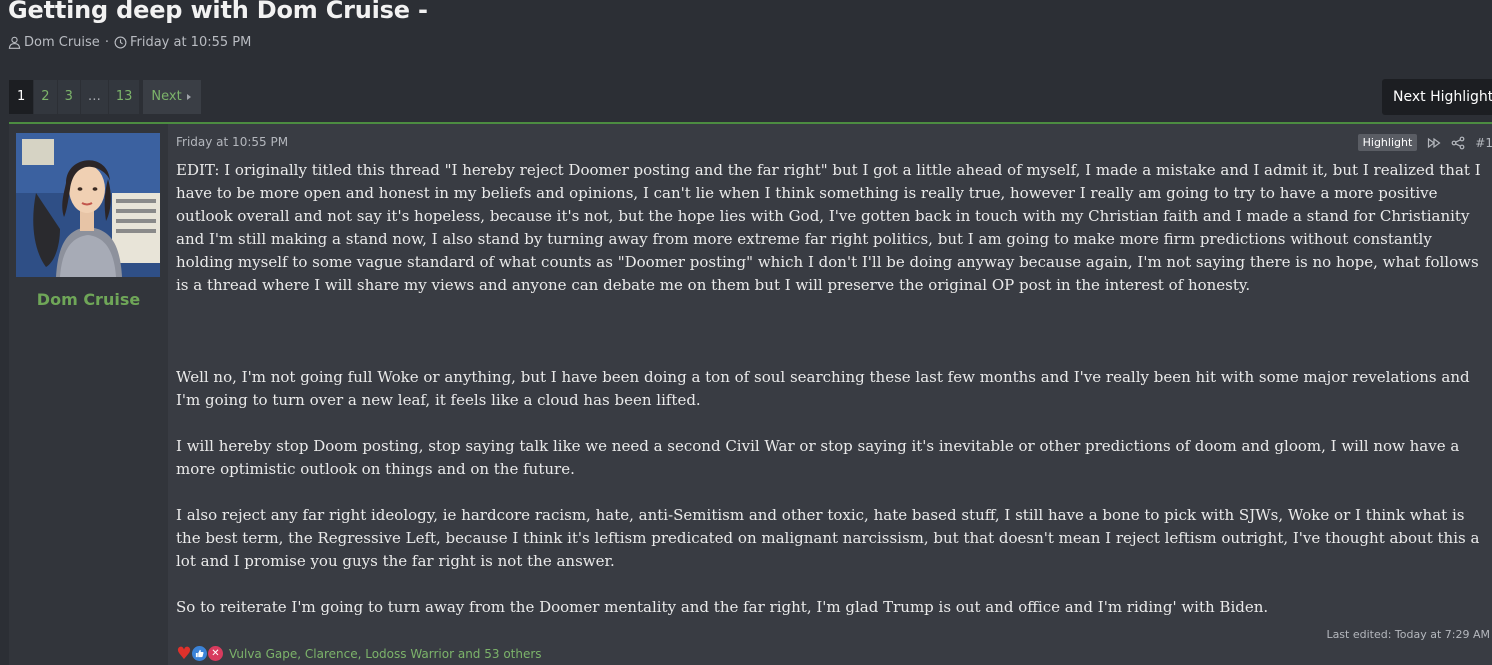 The width and height of the screenshot is (1492, 665). Describe the element at coordinates (184, 654) in the screenshot. I see `heart-icon: ♥` at that location.